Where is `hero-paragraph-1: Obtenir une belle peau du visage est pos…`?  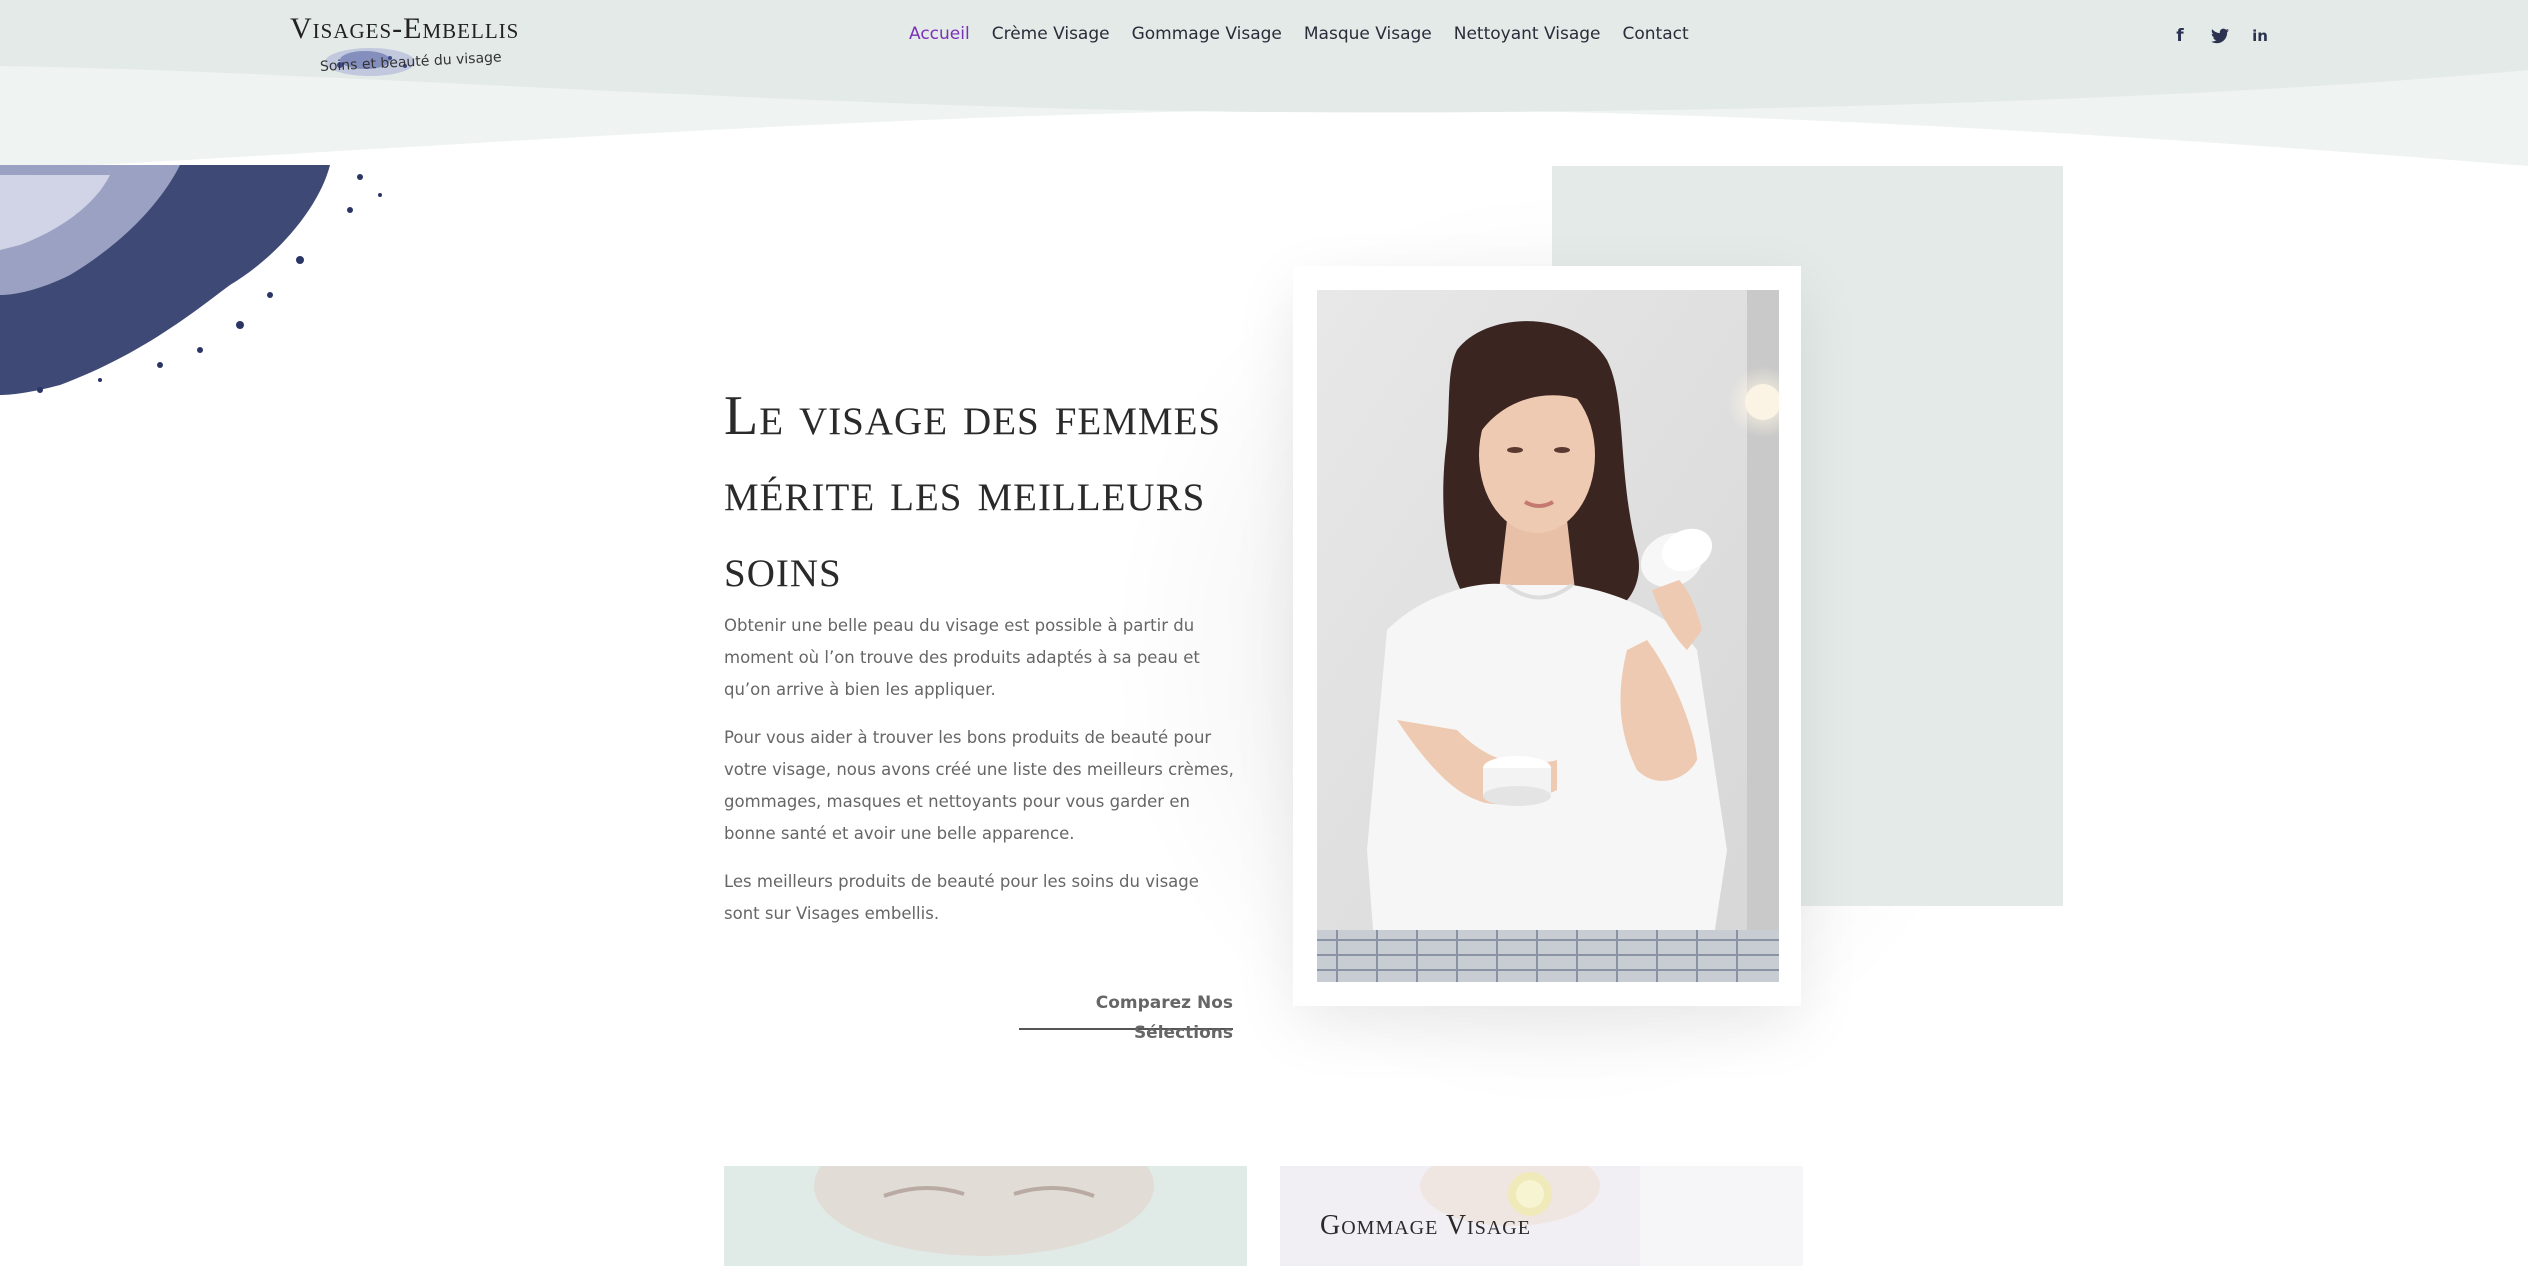 hero-paragraph-1: Obtenir une belle peau du visage est pos… is located at coordinates (962, 657).